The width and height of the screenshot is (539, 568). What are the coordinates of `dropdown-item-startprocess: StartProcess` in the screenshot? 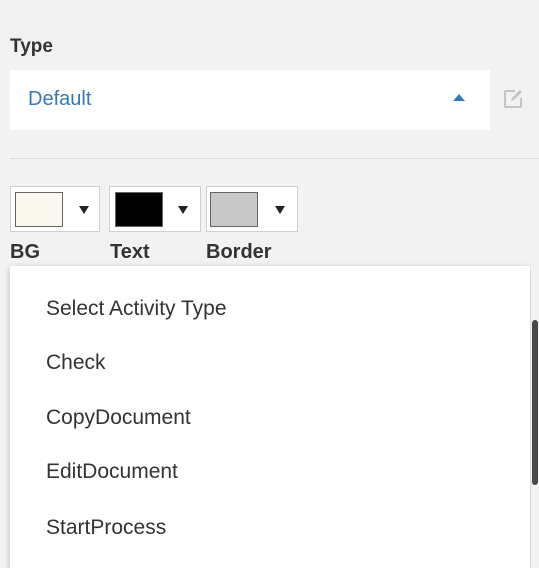 It's located at (106, 528).